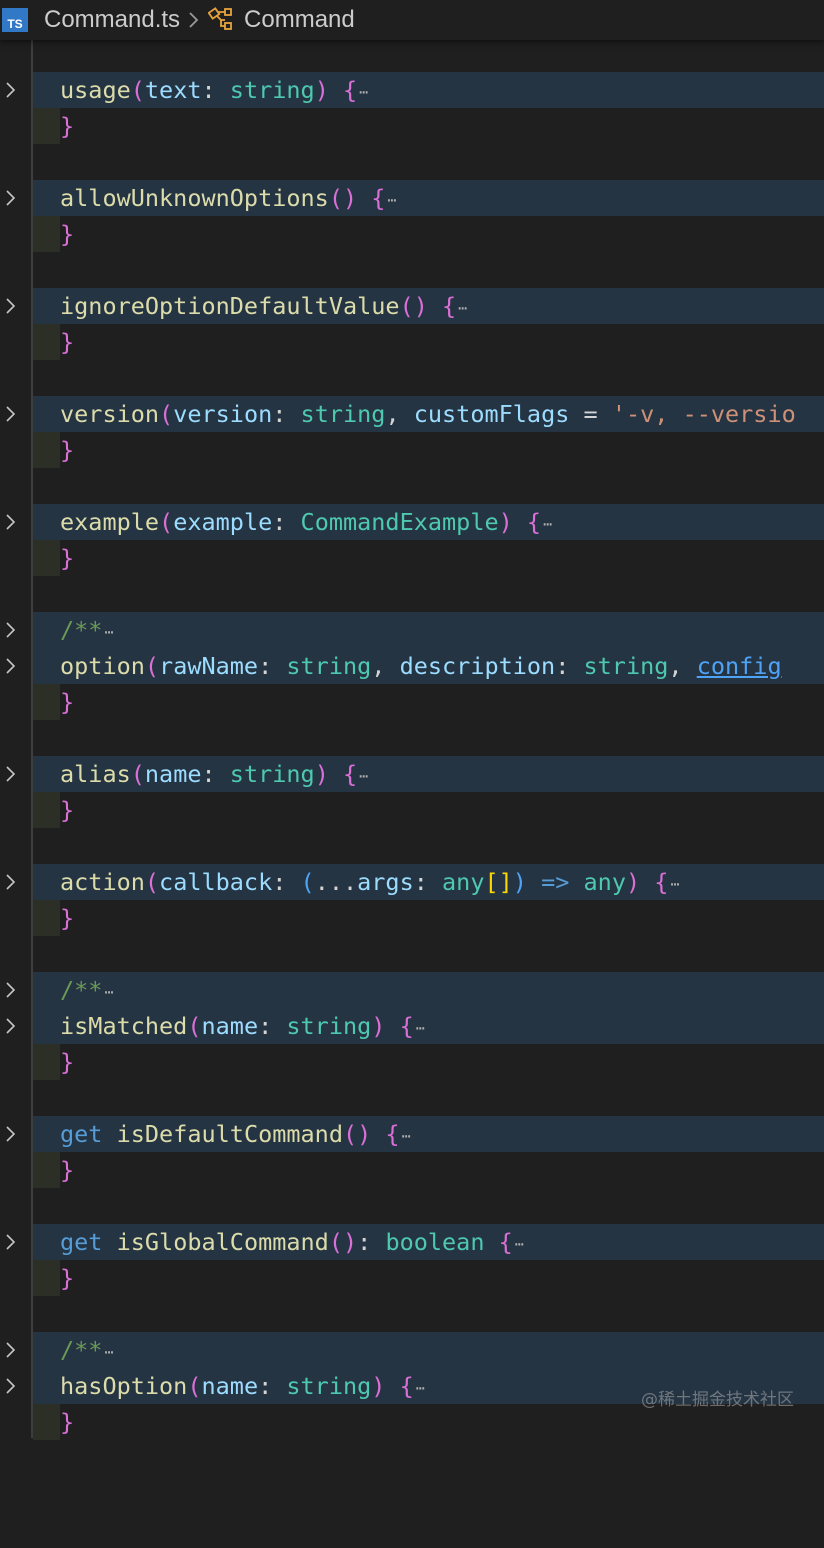 The image size is (824, 1548). What do you see at coordinates (112, 20) in the screenshot?
I see `breadcrumb-file: Command.ts` at bounding box center [112, 20].